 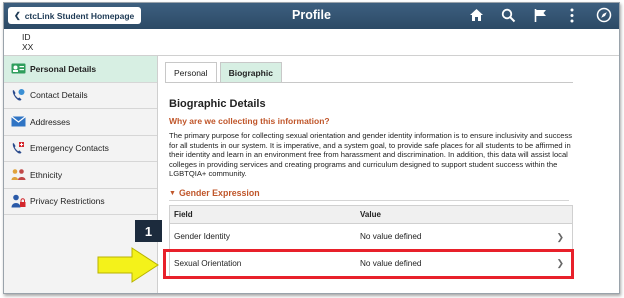 What do you see at coordinates (26, 37) in the screenshot?
I see `id-label: ID` at bounding box center [26, 37].